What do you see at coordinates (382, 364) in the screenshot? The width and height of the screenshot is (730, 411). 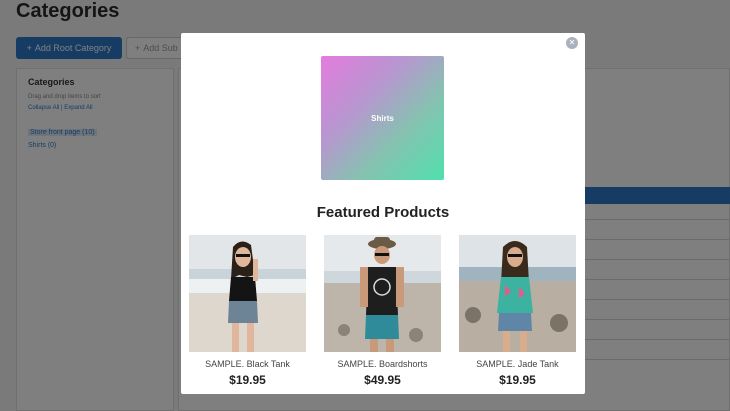 I see `product-name: SAMPLE. Boardshorts` at bounding box center [382, 364].